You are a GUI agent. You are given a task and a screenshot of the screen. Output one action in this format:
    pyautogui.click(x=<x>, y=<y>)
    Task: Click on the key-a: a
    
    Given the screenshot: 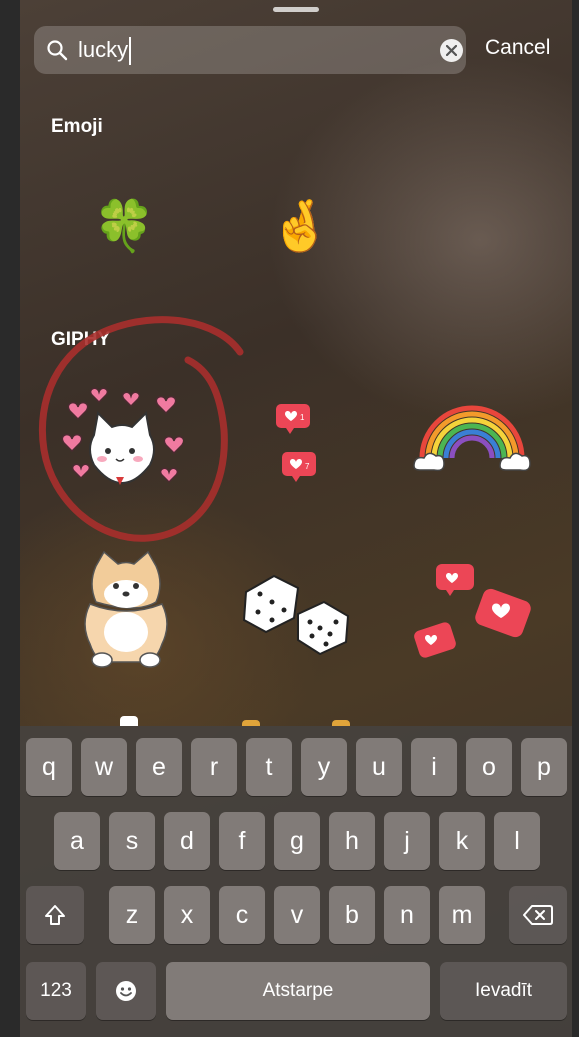 What is the action you would take?
    pyautogui.click(x=77, y=841)
    